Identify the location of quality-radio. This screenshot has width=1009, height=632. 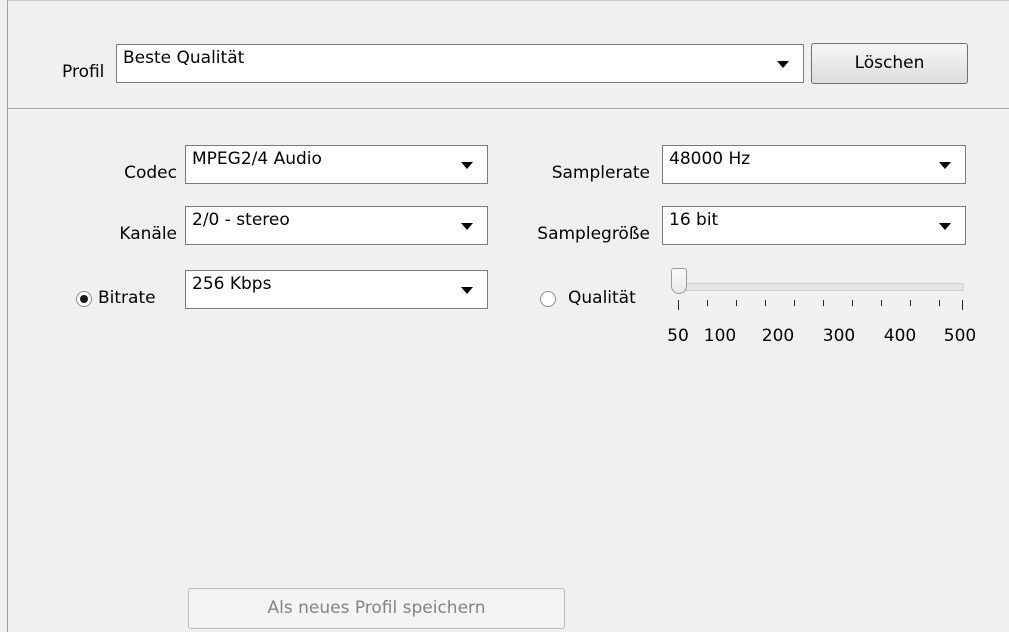
(548, 299).